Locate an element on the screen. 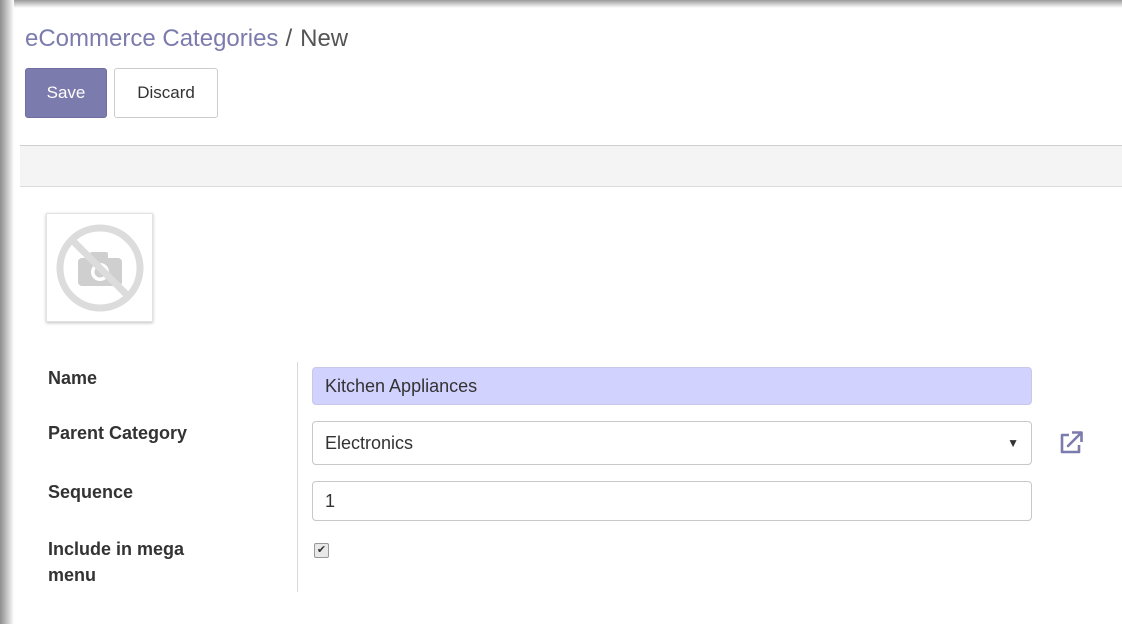  name-input-value: Kitchen Appliances is located at coordinates (401, 385).